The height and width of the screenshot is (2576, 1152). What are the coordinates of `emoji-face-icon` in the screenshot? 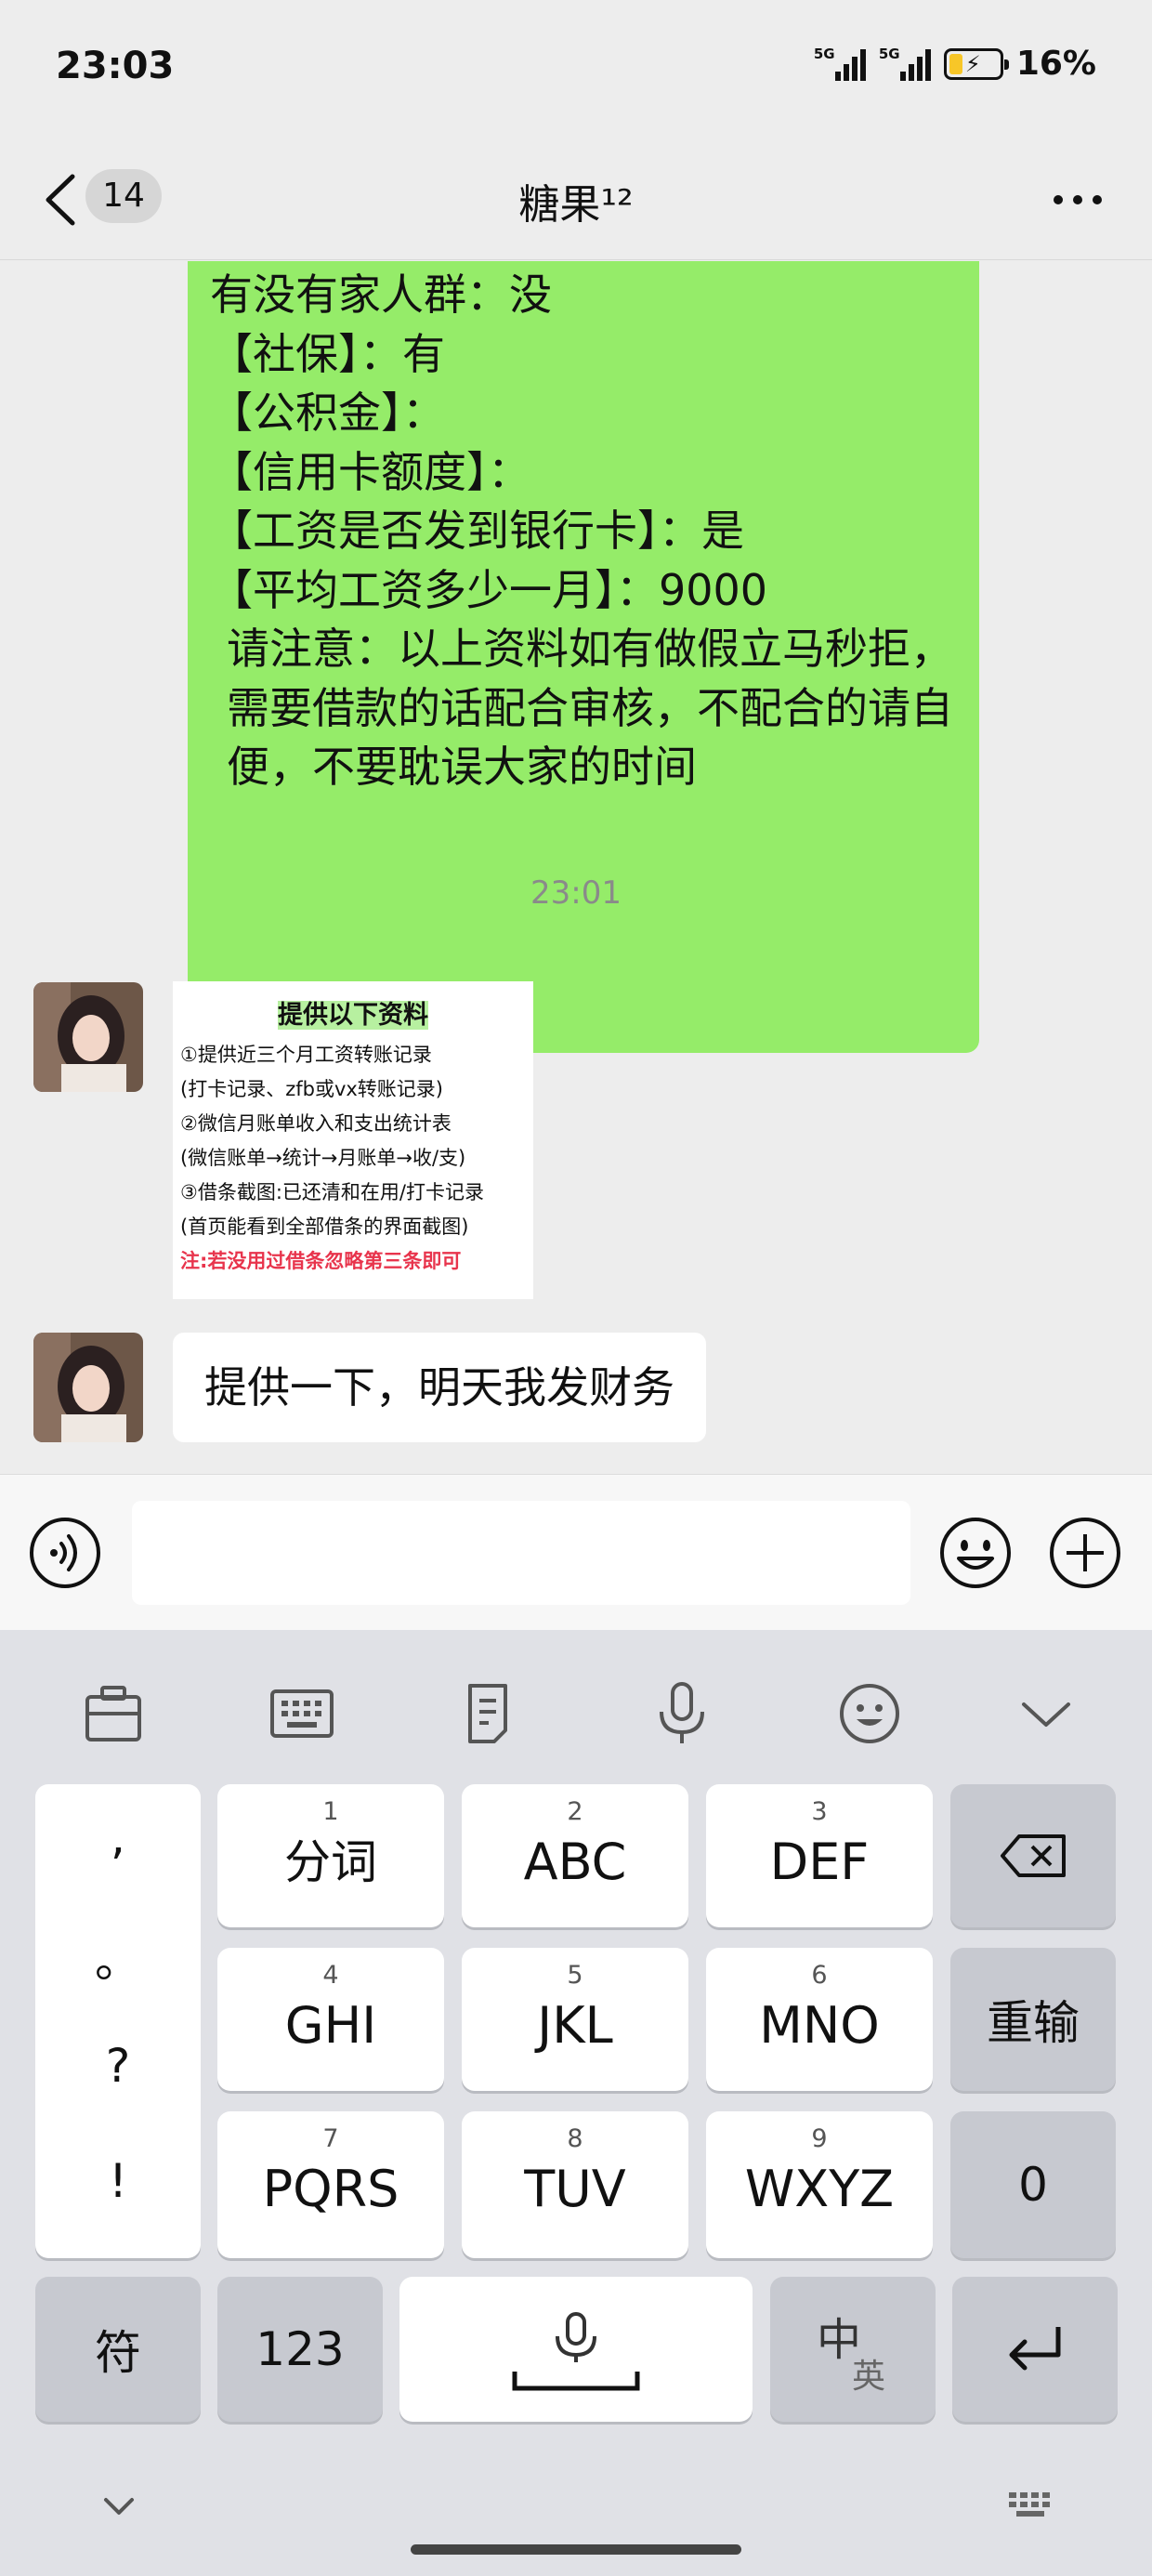 It's located at (869, 1713).